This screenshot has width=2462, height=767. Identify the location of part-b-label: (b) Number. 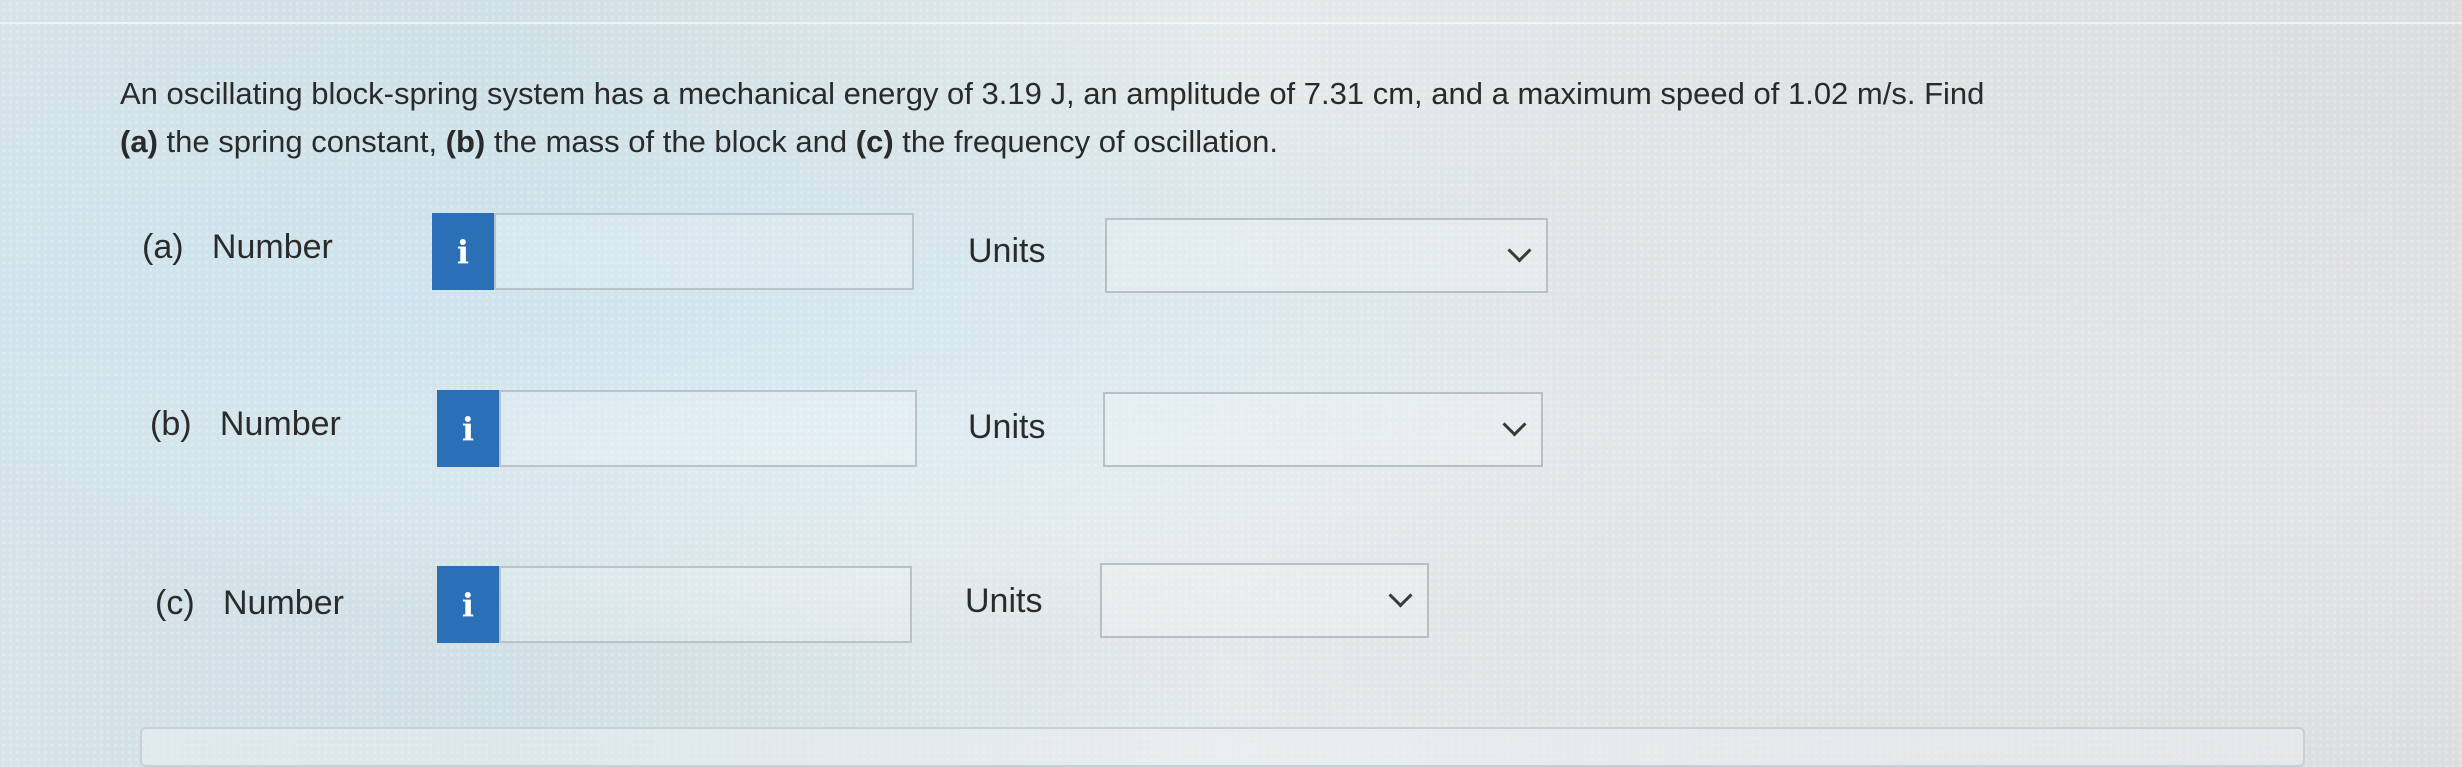
(245, 424).